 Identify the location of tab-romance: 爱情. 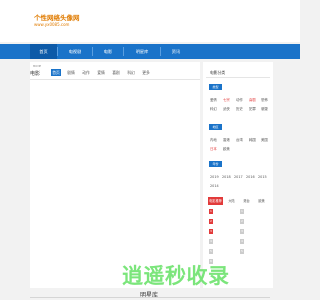
(101, 72).